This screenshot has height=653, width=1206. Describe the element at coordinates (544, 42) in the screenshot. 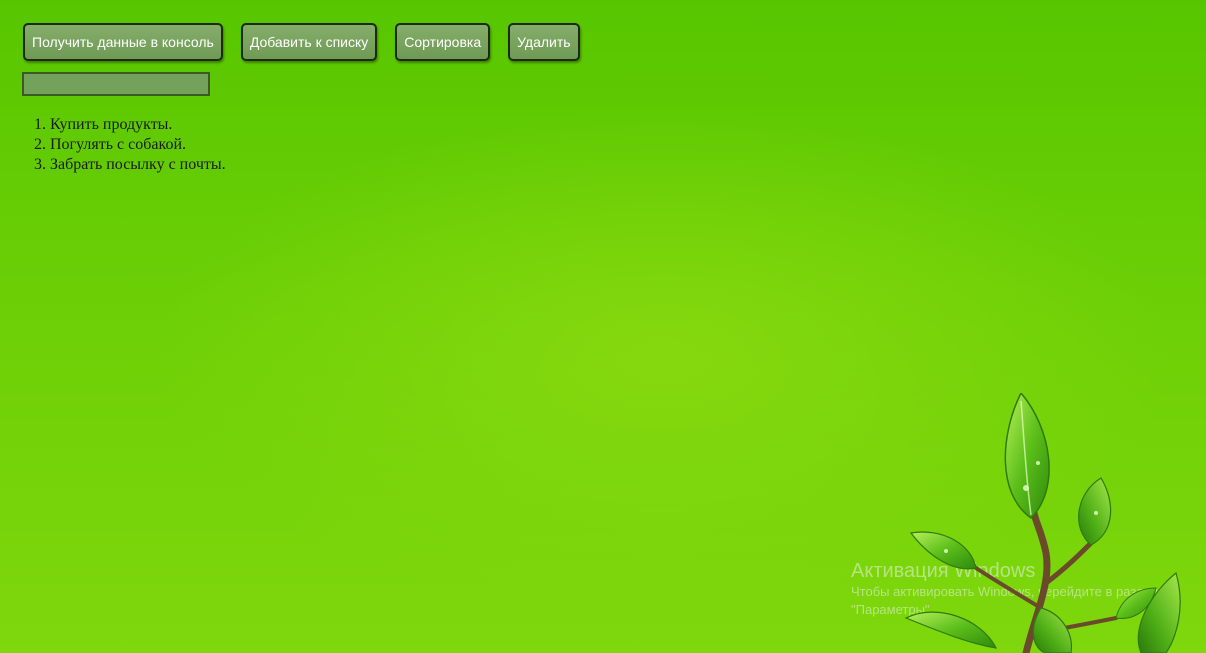

I see `delete-button: Удалить` at that location.